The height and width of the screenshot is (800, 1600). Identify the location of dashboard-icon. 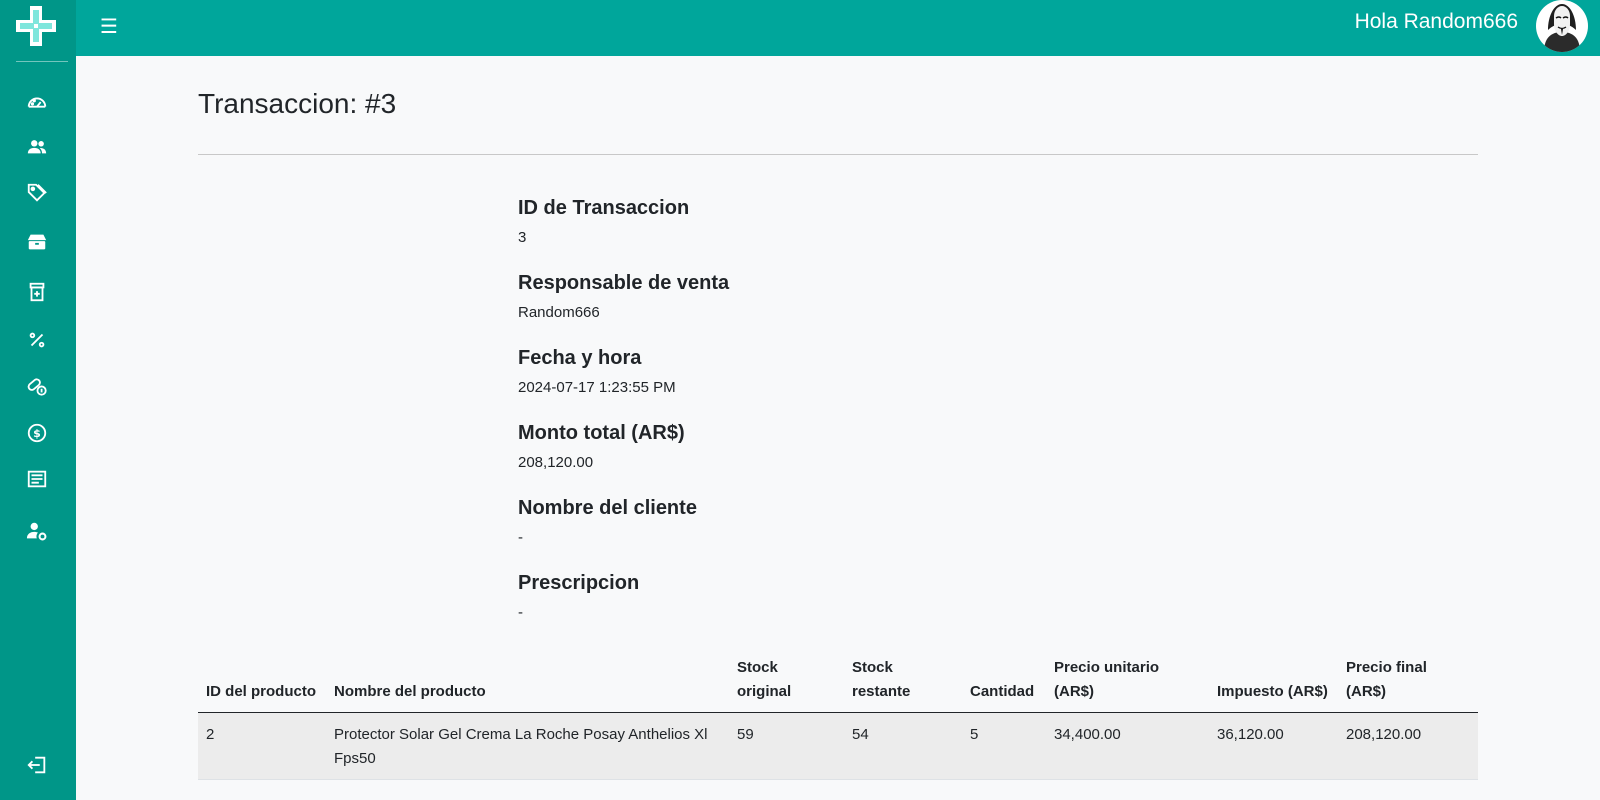
(37, 103).